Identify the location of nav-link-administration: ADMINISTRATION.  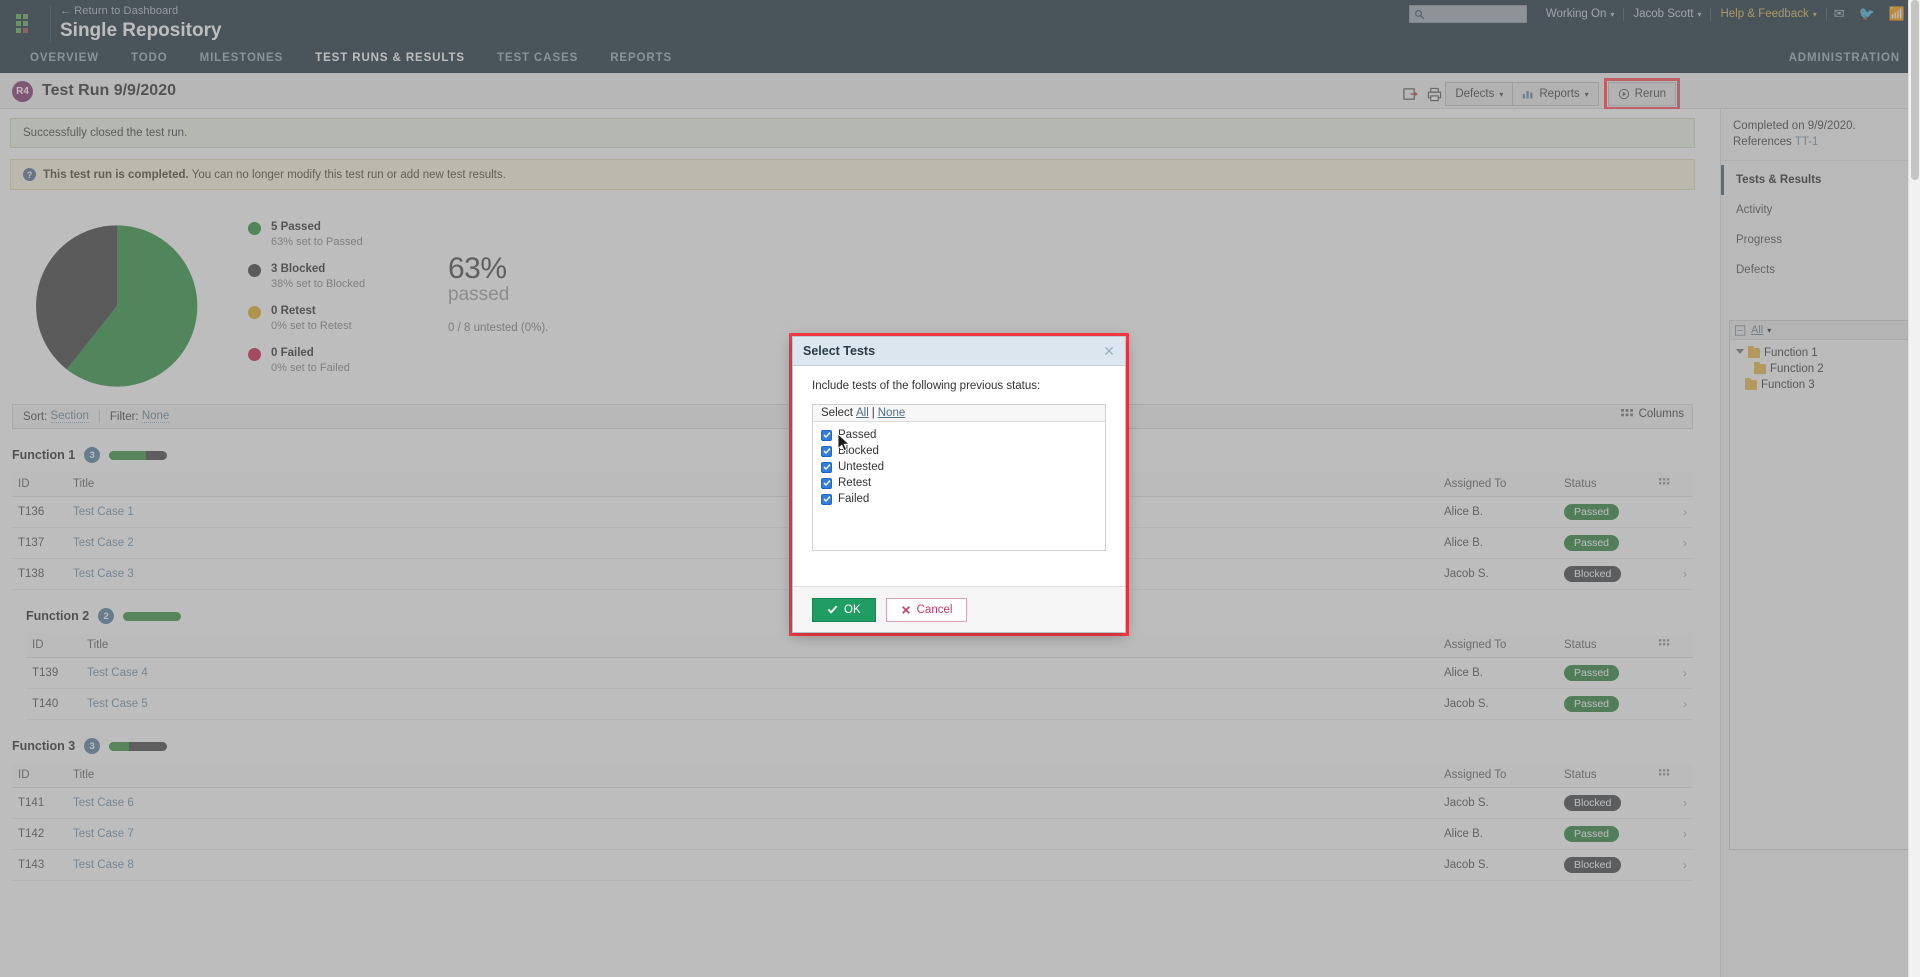
(1844, 58).